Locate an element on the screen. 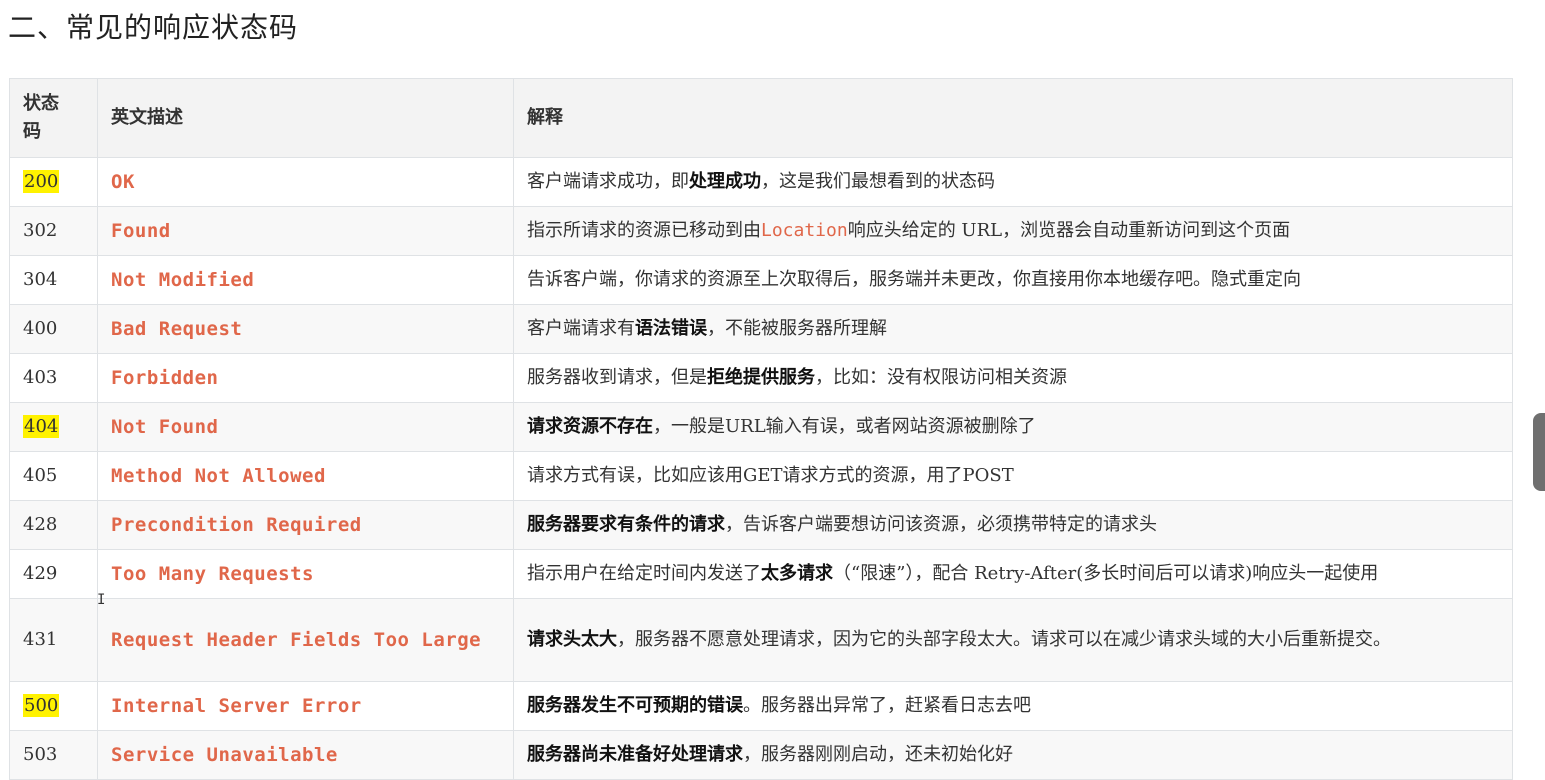 This screenshot has width=1545, height=780. cell-status-code: 302 is located at coordinates (53, 231).